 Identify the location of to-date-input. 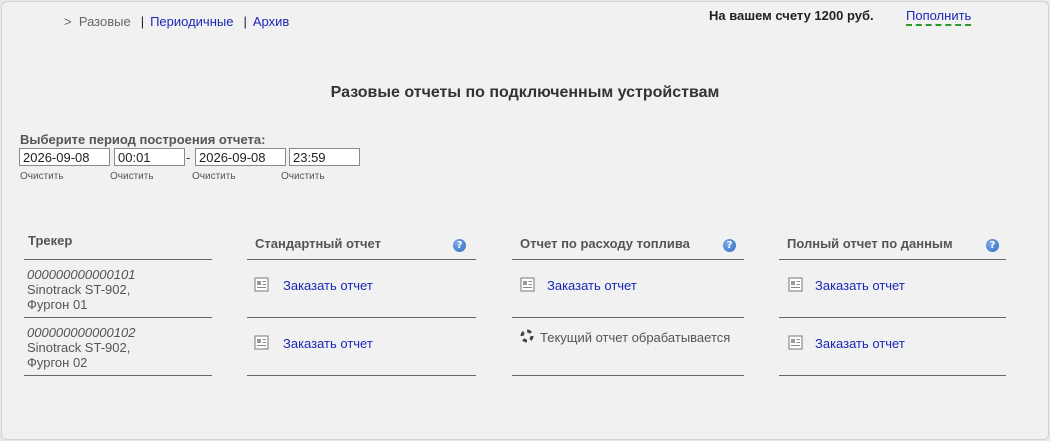
(240, 157).